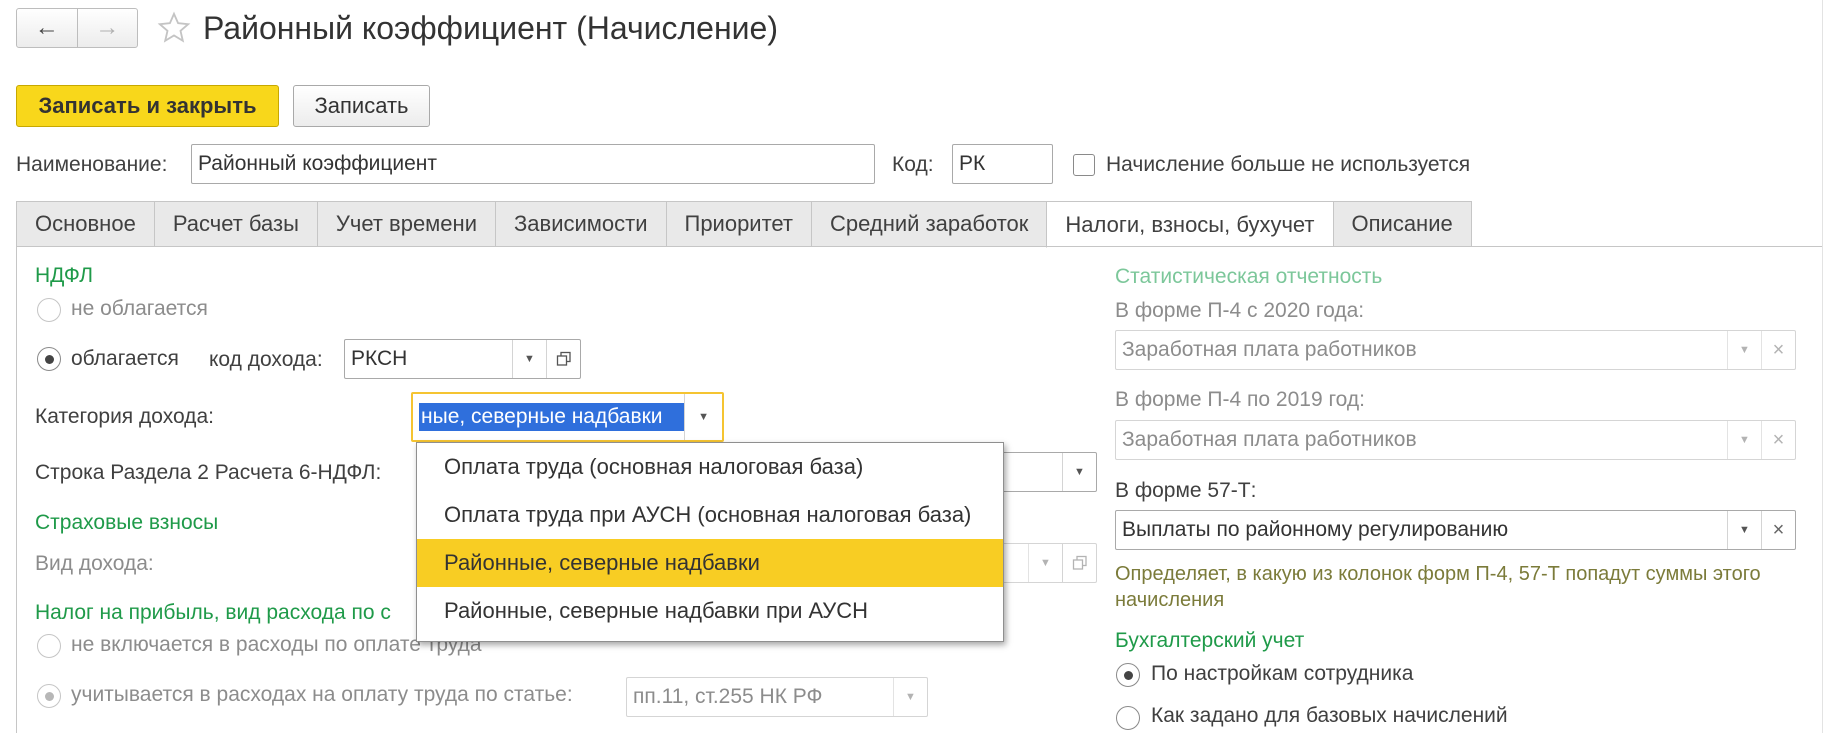  Describe the element at coordinates (1288, 164) in the screenshot. I see `unused-label: Начисление больше не используется` at that location.